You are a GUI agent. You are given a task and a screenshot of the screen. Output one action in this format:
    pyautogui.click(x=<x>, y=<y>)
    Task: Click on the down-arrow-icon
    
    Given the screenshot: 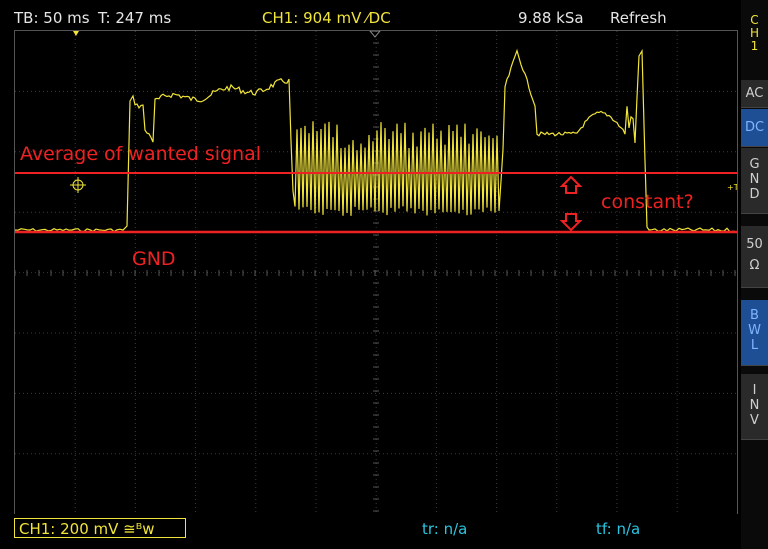 What is the action you would take?
    pyautogui.click(x=571, y=222)
    